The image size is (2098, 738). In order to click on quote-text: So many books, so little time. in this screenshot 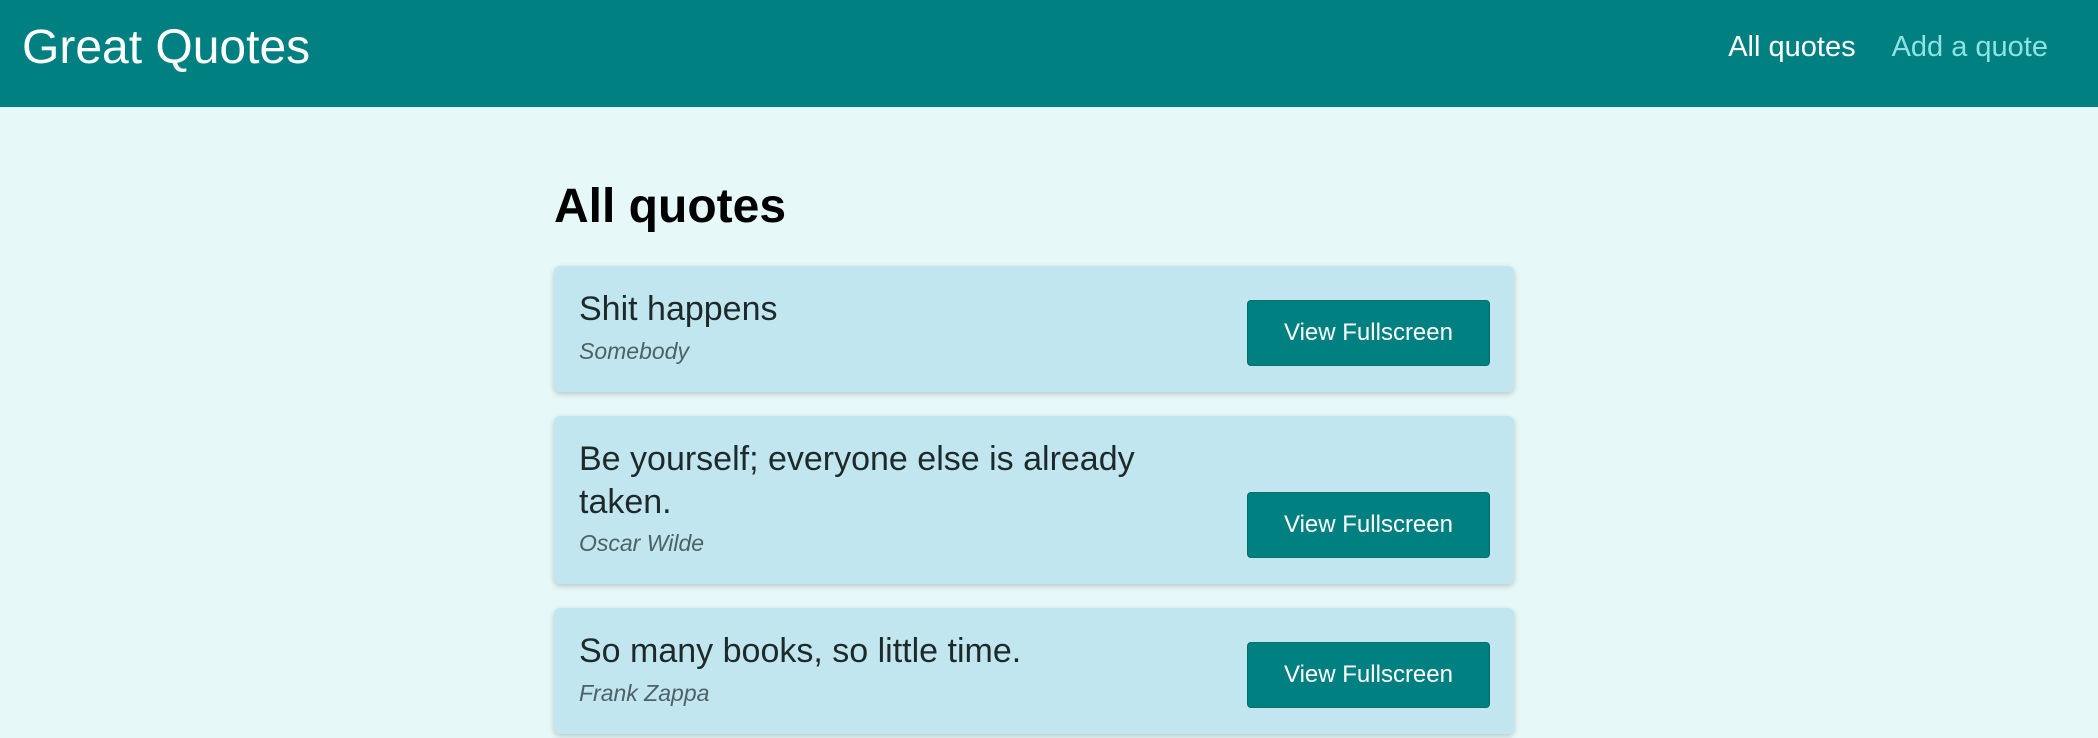, I will do `click(800, 651)`.